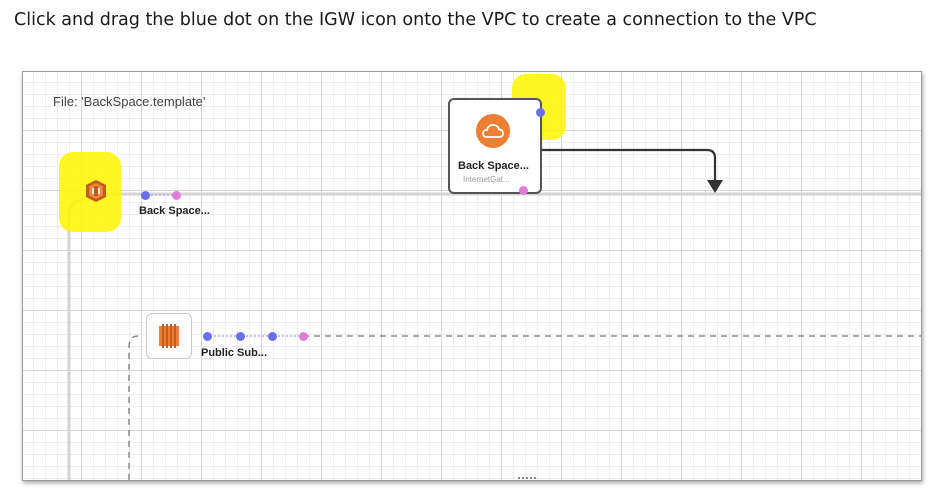 The image size is (949, 498). What do you see at coordinates (75, 339) in the screenshot?
I see `vpc-left-border` at bounding box center [75, 339].